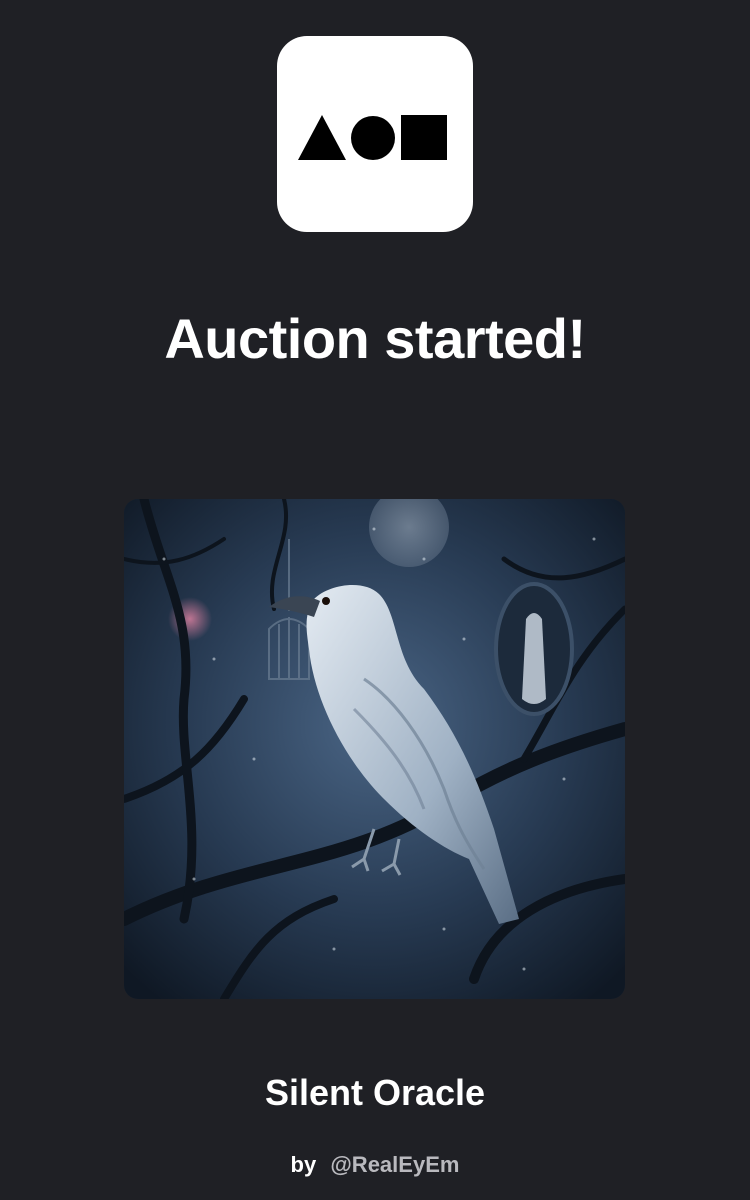 Image resolution: width=750 pixels, height=1200 pixels. What do you see at coordinates (375, 1093) in the screenshot?
I see `artwork-title: Silent Oracle` at bounding box center [375, 1093].